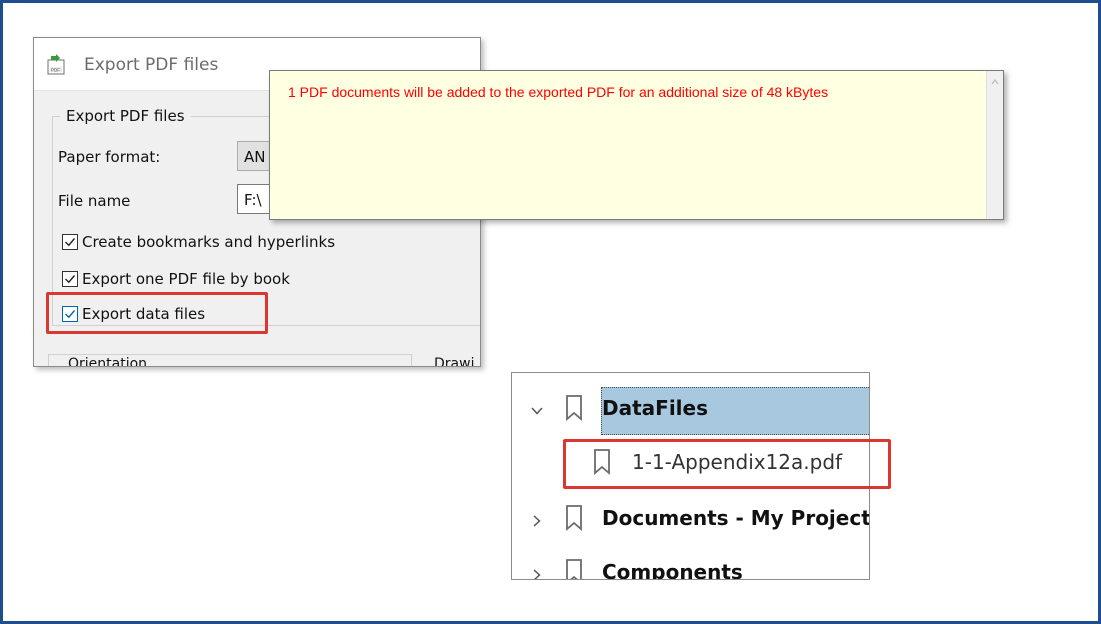 Image resolution: width=1101 pixels, height=624 pixels. I want to click on export-one-pdf-checkbox: Export one PDF file by book, so click(176, 279).